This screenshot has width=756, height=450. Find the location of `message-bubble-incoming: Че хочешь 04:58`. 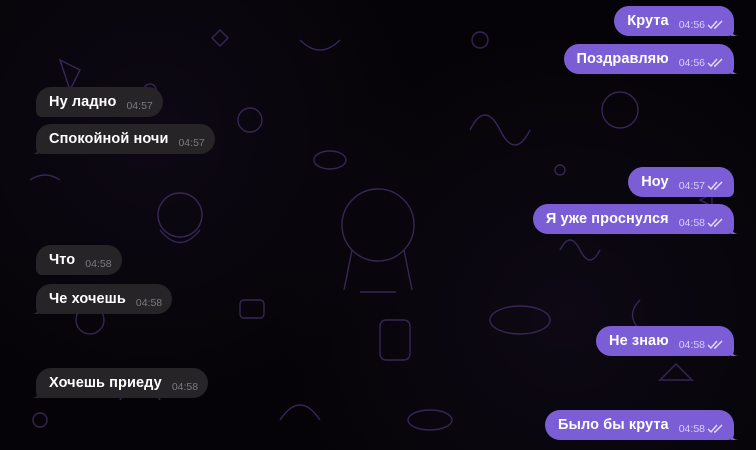

message-bubble-incoming: Че хочешь 04:58 is located at coordinates (102, 299).